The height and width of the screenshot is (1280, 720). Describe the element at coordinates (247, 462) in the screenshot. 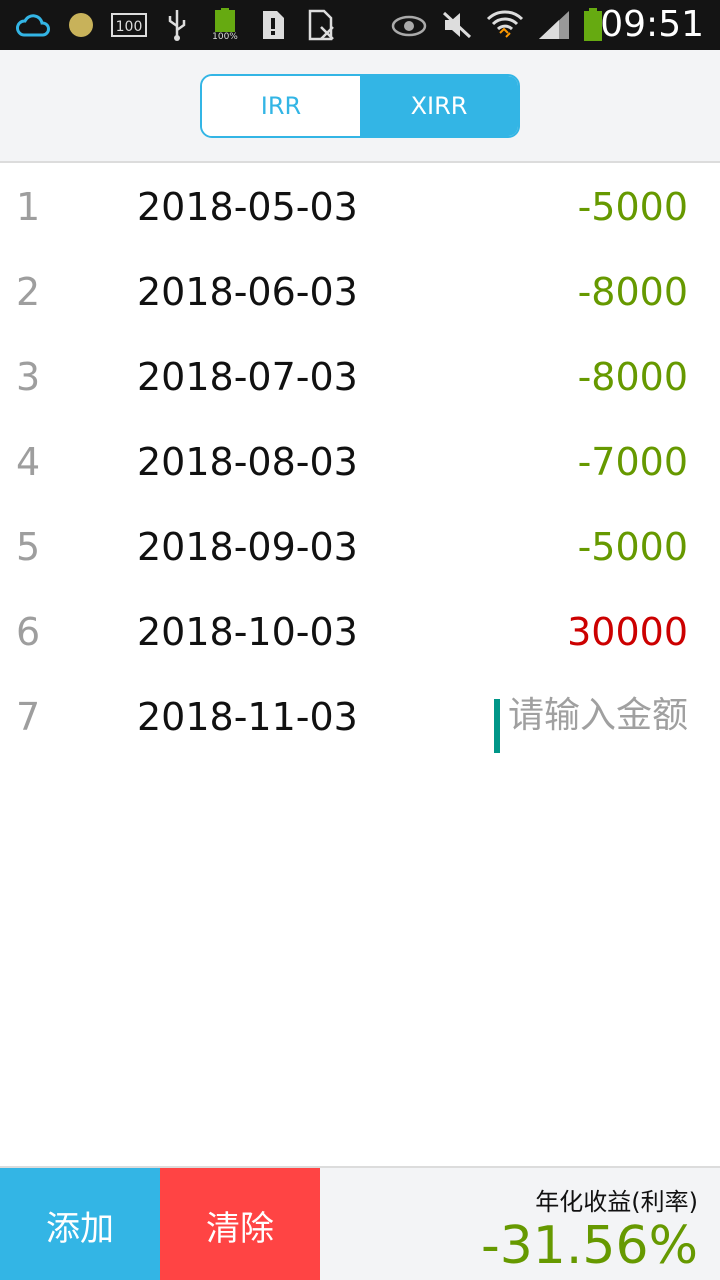

I see `row-date: 2018-08-03` at that location.